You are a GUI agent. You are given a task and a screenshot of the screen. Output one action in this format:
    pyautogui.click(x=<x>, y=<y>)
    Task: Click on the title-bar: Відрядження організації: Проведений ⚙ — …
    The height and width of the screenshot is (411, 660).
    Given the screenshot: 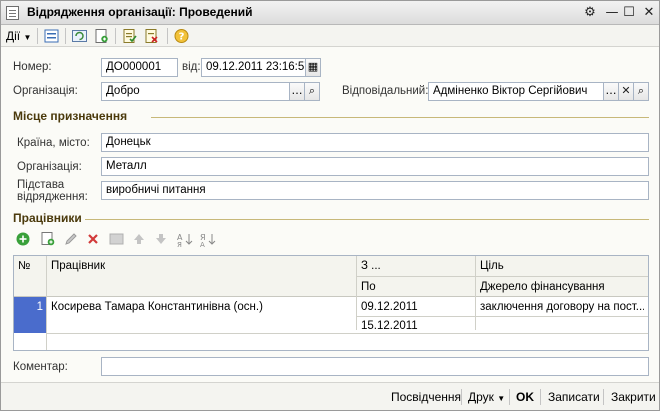 What is the action you would take?
    pyautogui.click(x=330, y=13)
    